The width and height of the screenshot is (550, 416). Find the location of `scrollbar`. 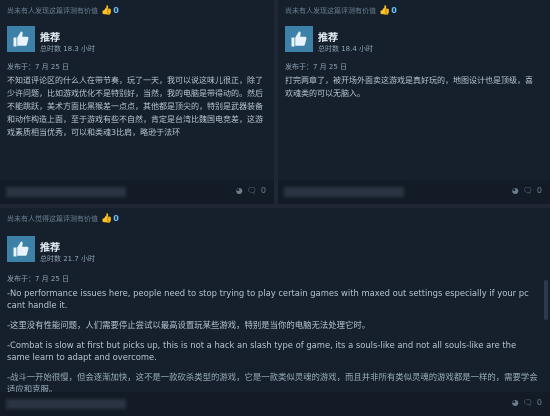

scrollbar is located at coordinates (546, 300).